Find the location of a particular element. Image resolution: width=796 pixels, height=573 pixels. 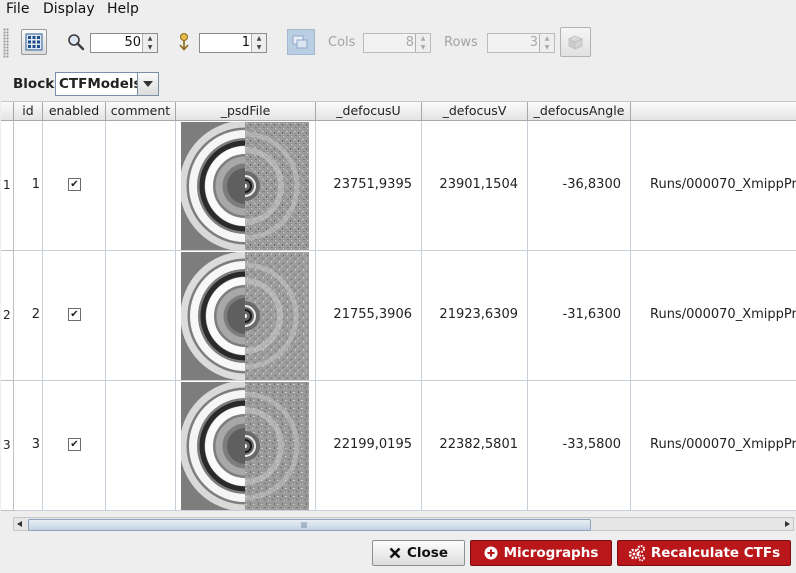

normalize-icon is located at coordinates (300, 42).